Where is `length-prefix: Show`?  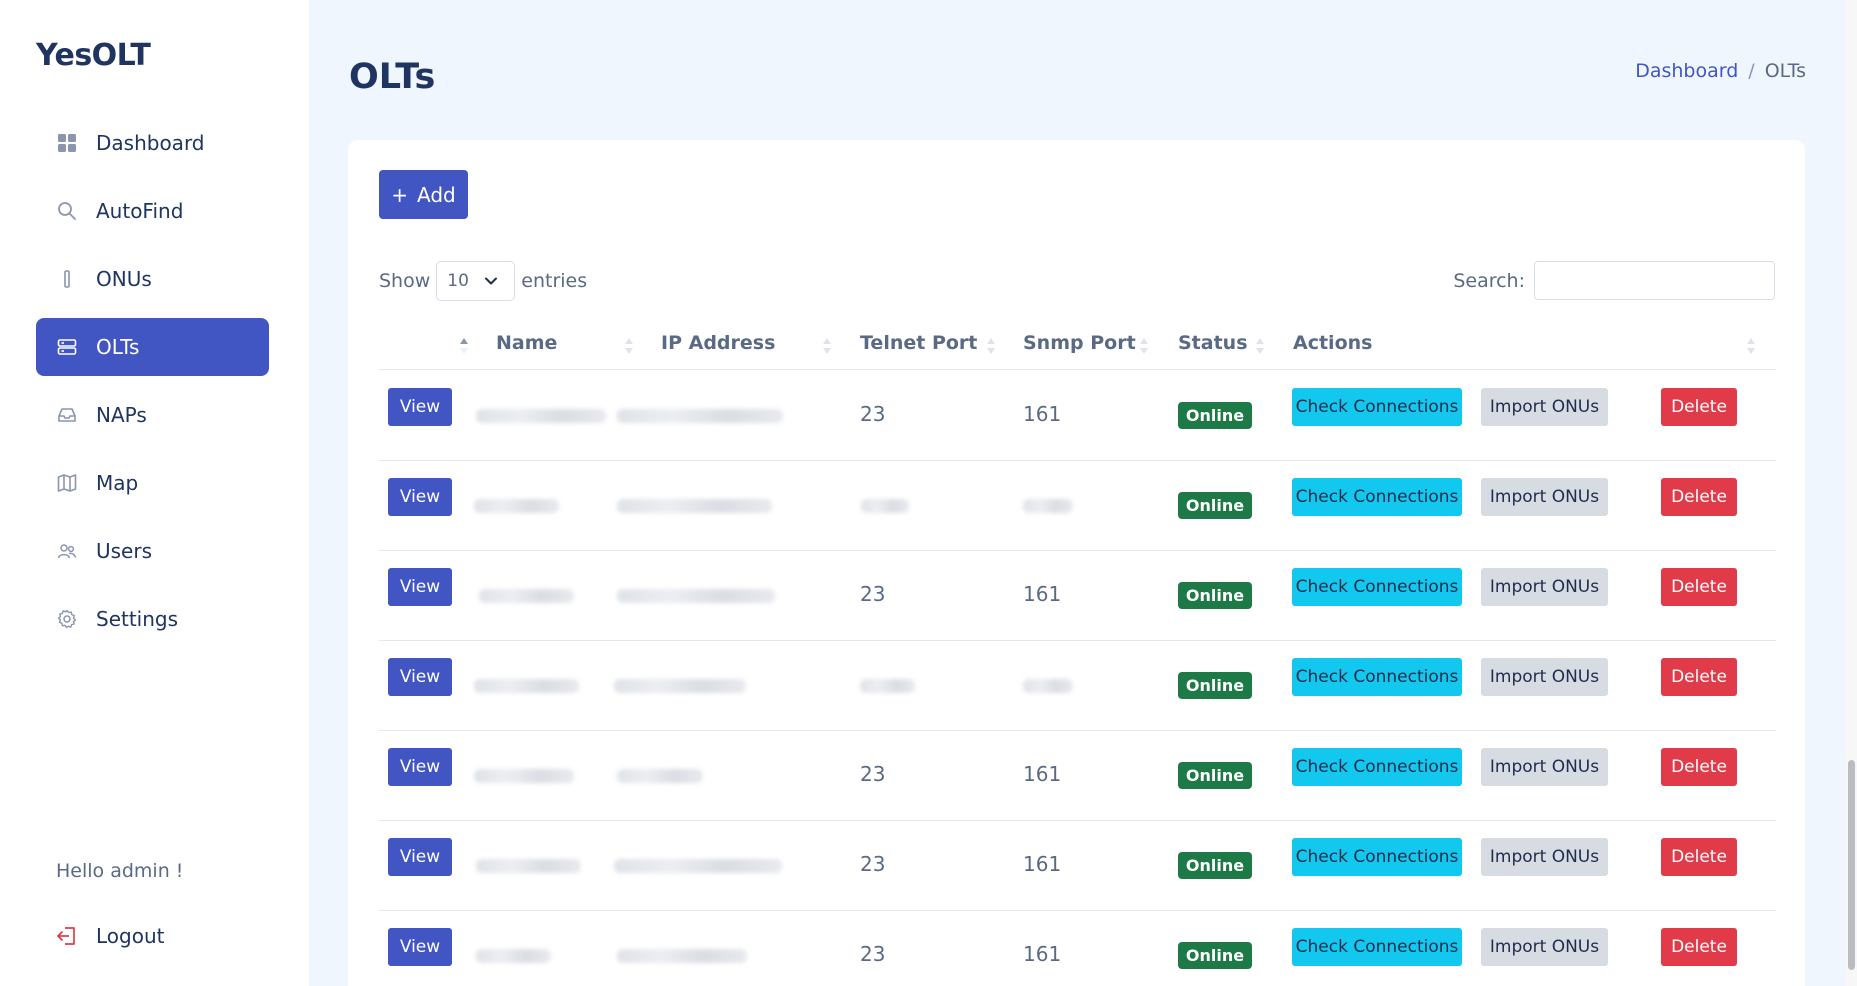
length-prefix: Show is located at coordinates (405, 281).